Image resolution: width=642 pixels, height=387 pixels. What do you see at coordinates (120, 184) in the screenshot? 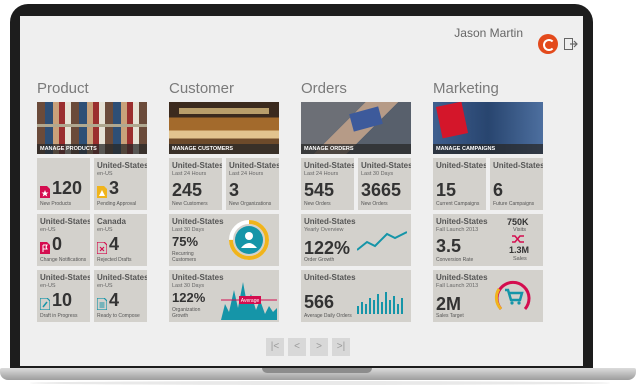
I see `tile-pending-approval: United-States en-US 3 Pending Approval` at bounding box center [120, 184].